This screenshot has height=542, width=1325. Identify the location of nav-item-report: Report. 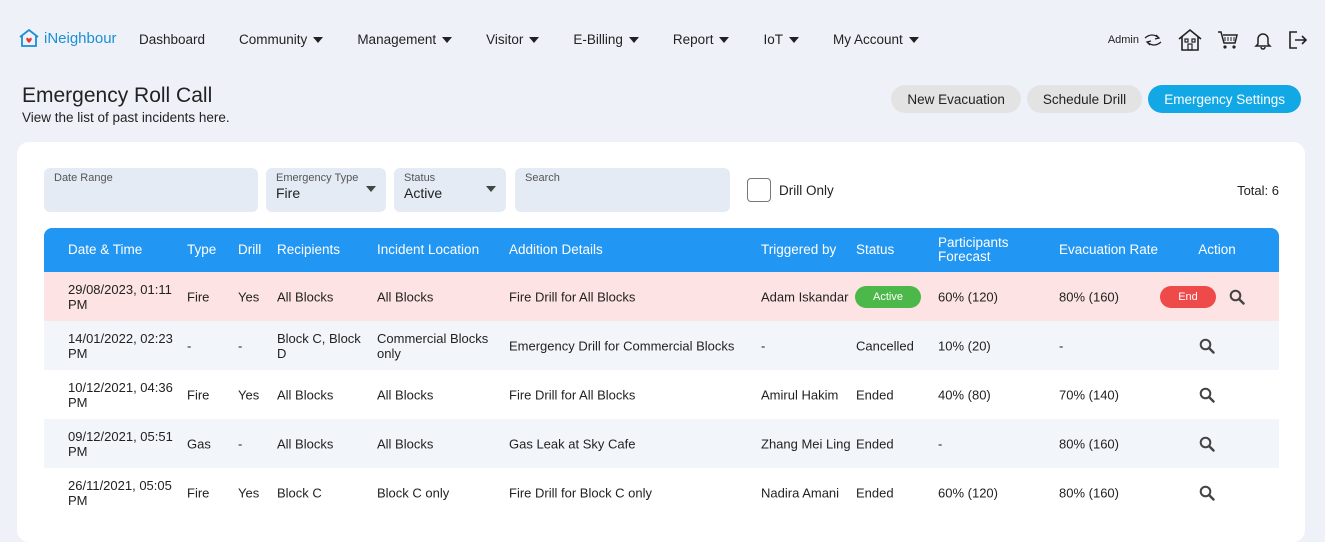
(701, 39).